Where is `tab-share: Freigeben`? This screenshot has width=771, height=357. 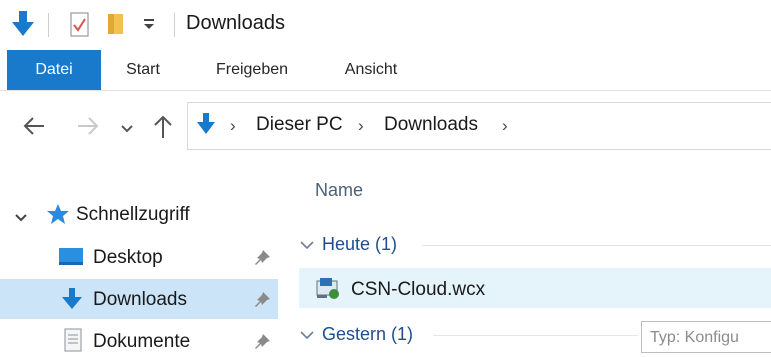
tab-share: Freigeben is located at coordinates (252, 70).